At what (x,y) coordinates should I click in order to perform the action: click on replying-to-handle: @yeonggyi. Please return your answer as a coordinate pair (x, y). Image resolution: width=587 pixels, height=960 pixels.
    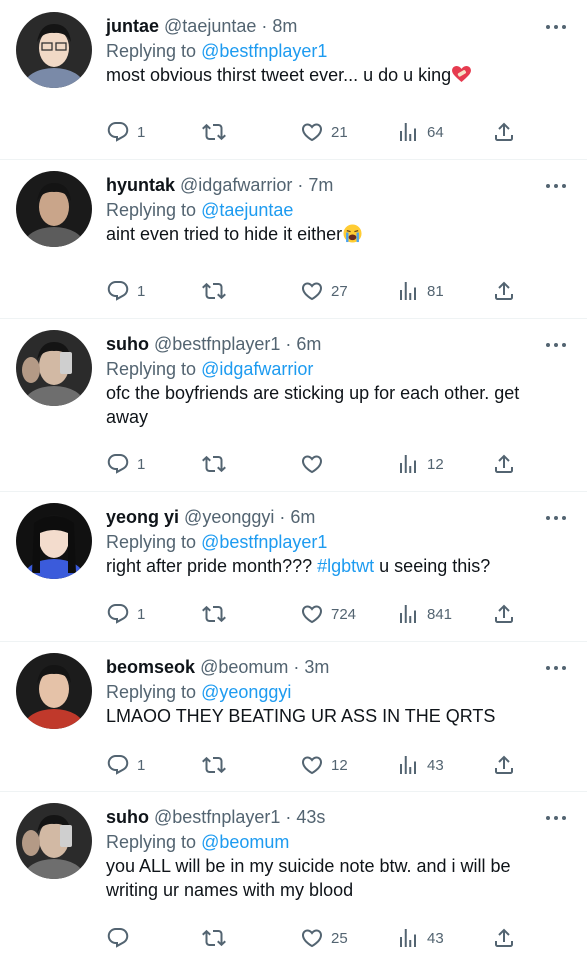
    Looking at the image, I should click on (246, 692).